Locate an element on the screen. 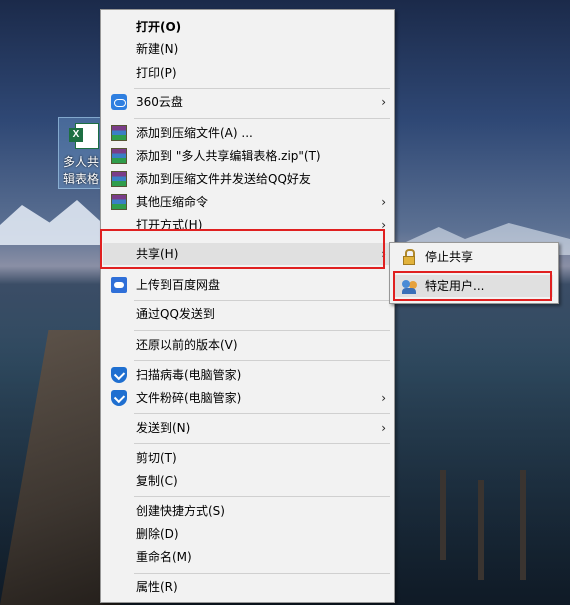 The width and height of the screenshot is (570, 605). menu-label: 添加到压缩文件并发送给QQ好友 is located at coordinates (223, 179).